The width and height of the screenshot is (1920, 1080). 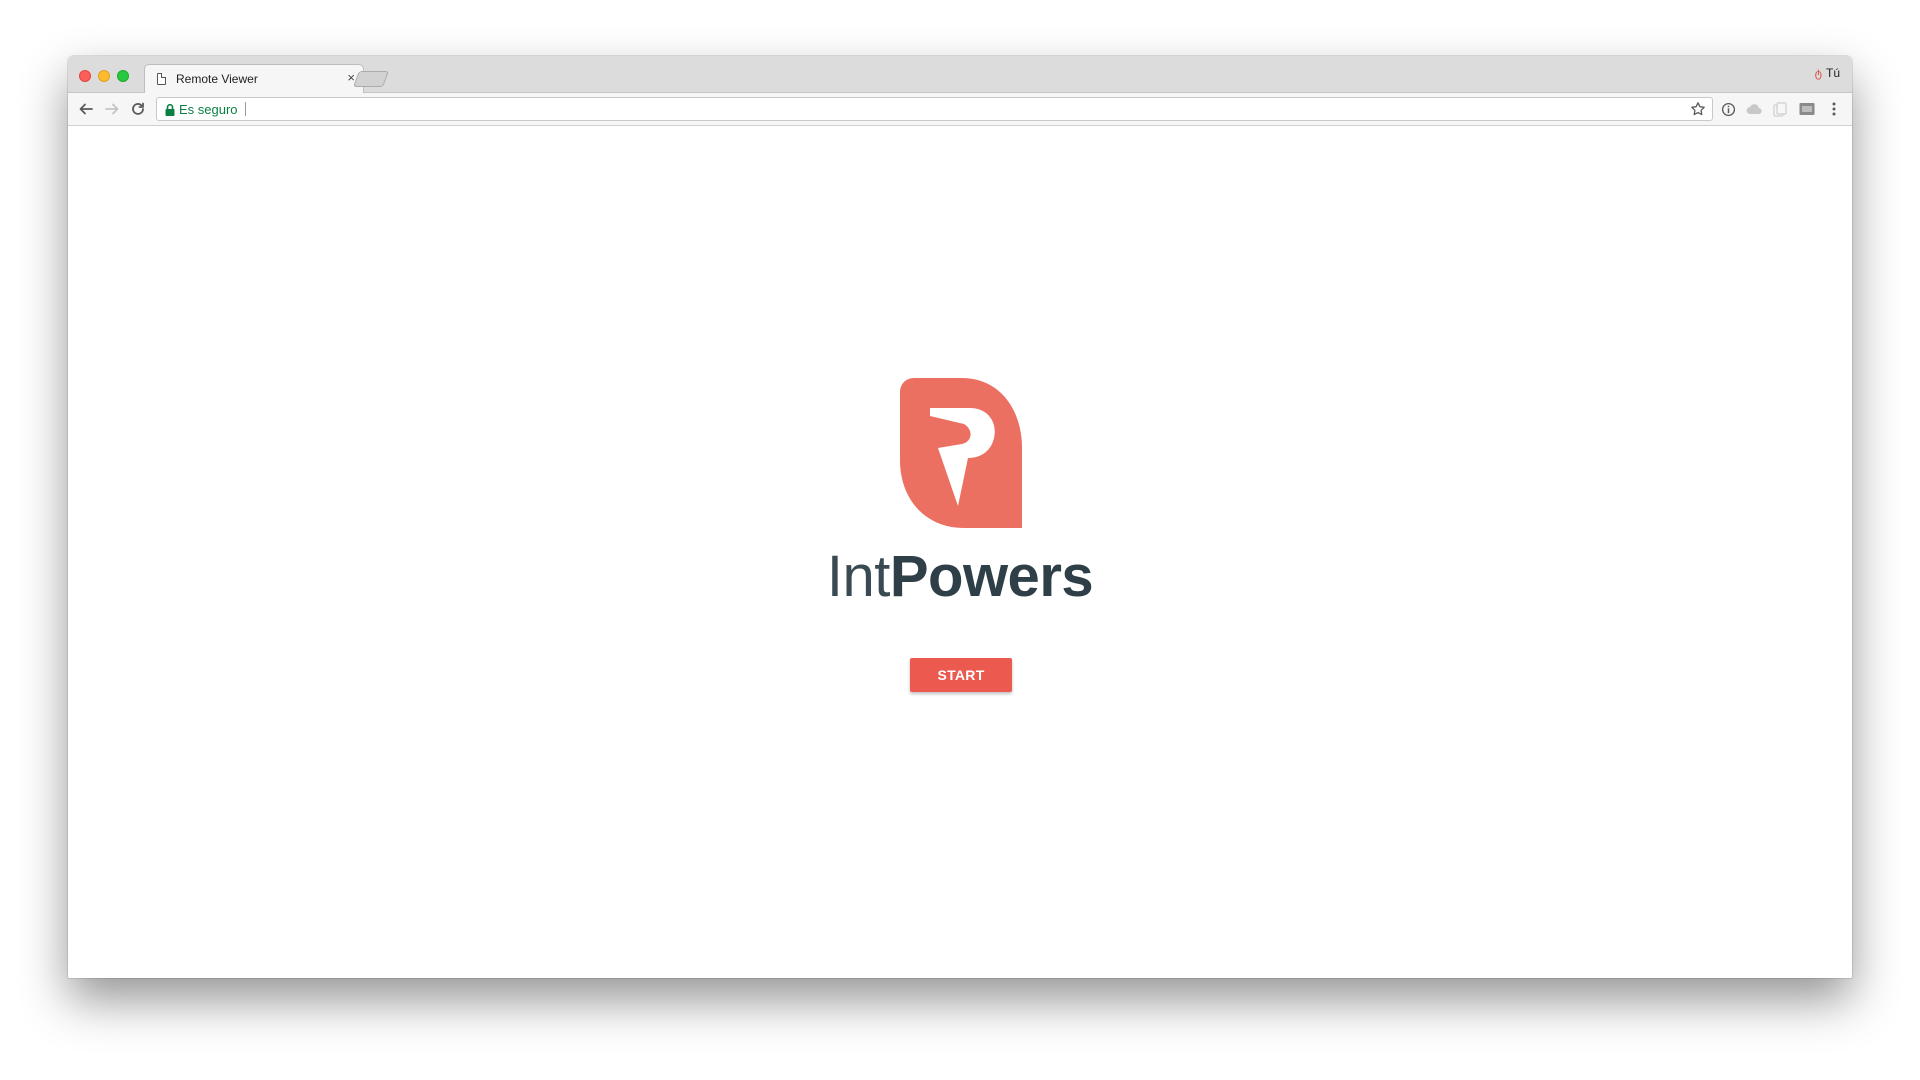 What do you see at coordinates (1698, 109) in the screenshot?
I see `star-icon` at bounding box center [1698, 109].